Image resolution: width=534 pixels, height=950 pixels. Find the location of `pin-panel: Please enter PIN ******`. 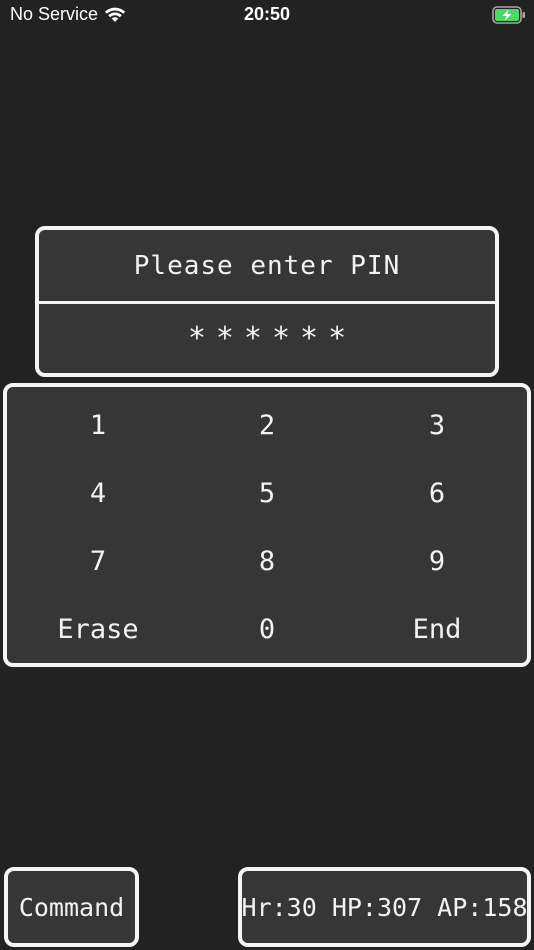

pin-panel: Please enter PIN ****** is located at coordinates (267, 301).